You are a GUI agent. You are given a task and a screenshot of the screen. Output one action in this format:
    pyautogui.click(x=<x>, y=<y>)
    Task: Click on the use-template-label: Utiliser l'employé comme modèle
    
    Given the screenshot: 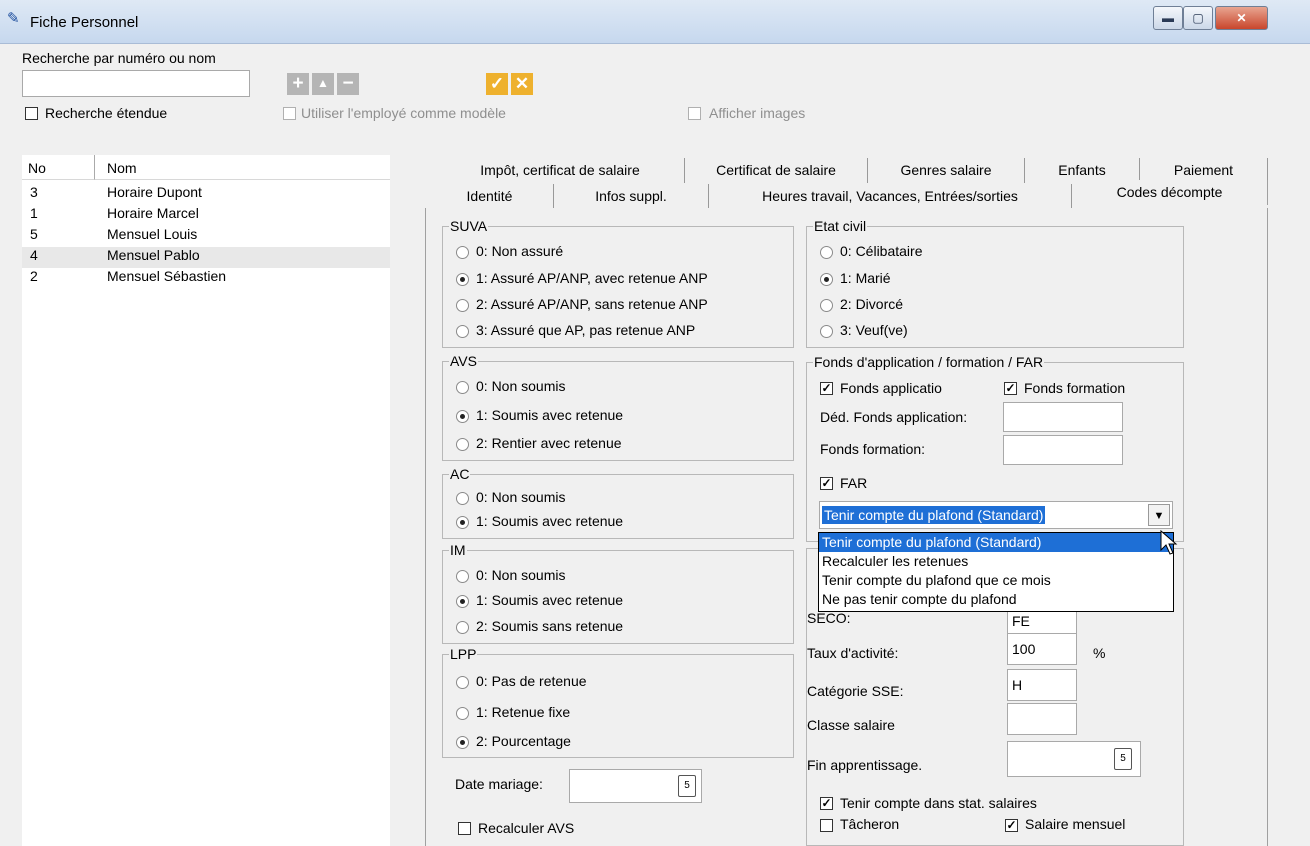 What is the action you would take?
    pyautogui.click(x=403, y=113)
    